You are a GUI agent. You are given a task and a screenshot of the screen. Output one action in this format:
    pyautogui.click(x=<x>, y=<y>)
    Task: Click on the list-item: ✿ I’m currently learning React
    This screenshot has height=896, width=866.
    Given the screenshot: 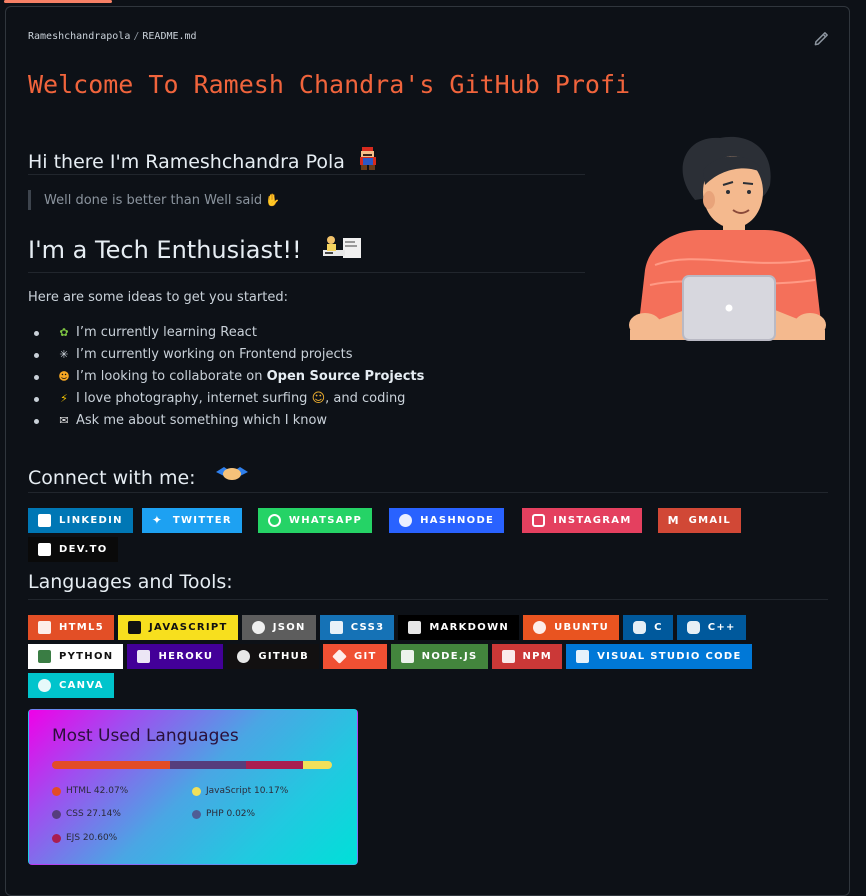 What is the action you would take?
    pyautogui.click(x=240, y=333)
    